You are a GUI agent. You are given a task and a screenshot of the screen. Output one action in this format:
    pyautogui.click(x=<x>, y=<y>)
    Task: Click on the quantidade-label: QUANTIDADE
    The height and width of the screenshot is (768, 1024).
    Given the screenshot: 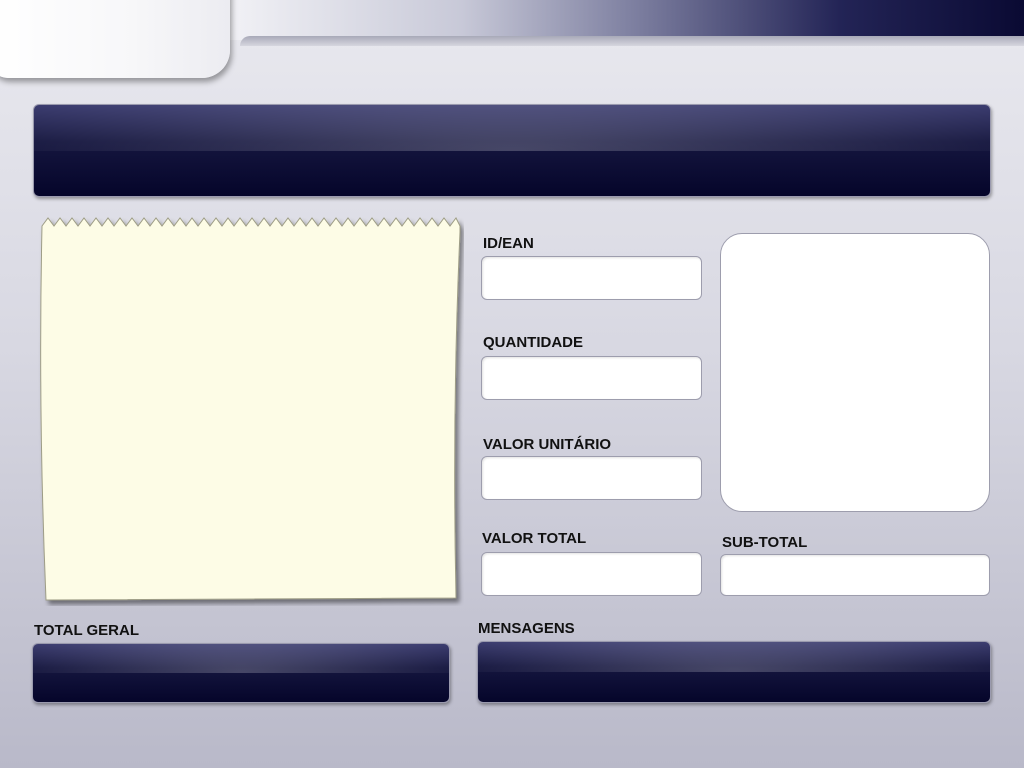 What is the action you would take?
    pyautogui.click(x=533, y=342)
    